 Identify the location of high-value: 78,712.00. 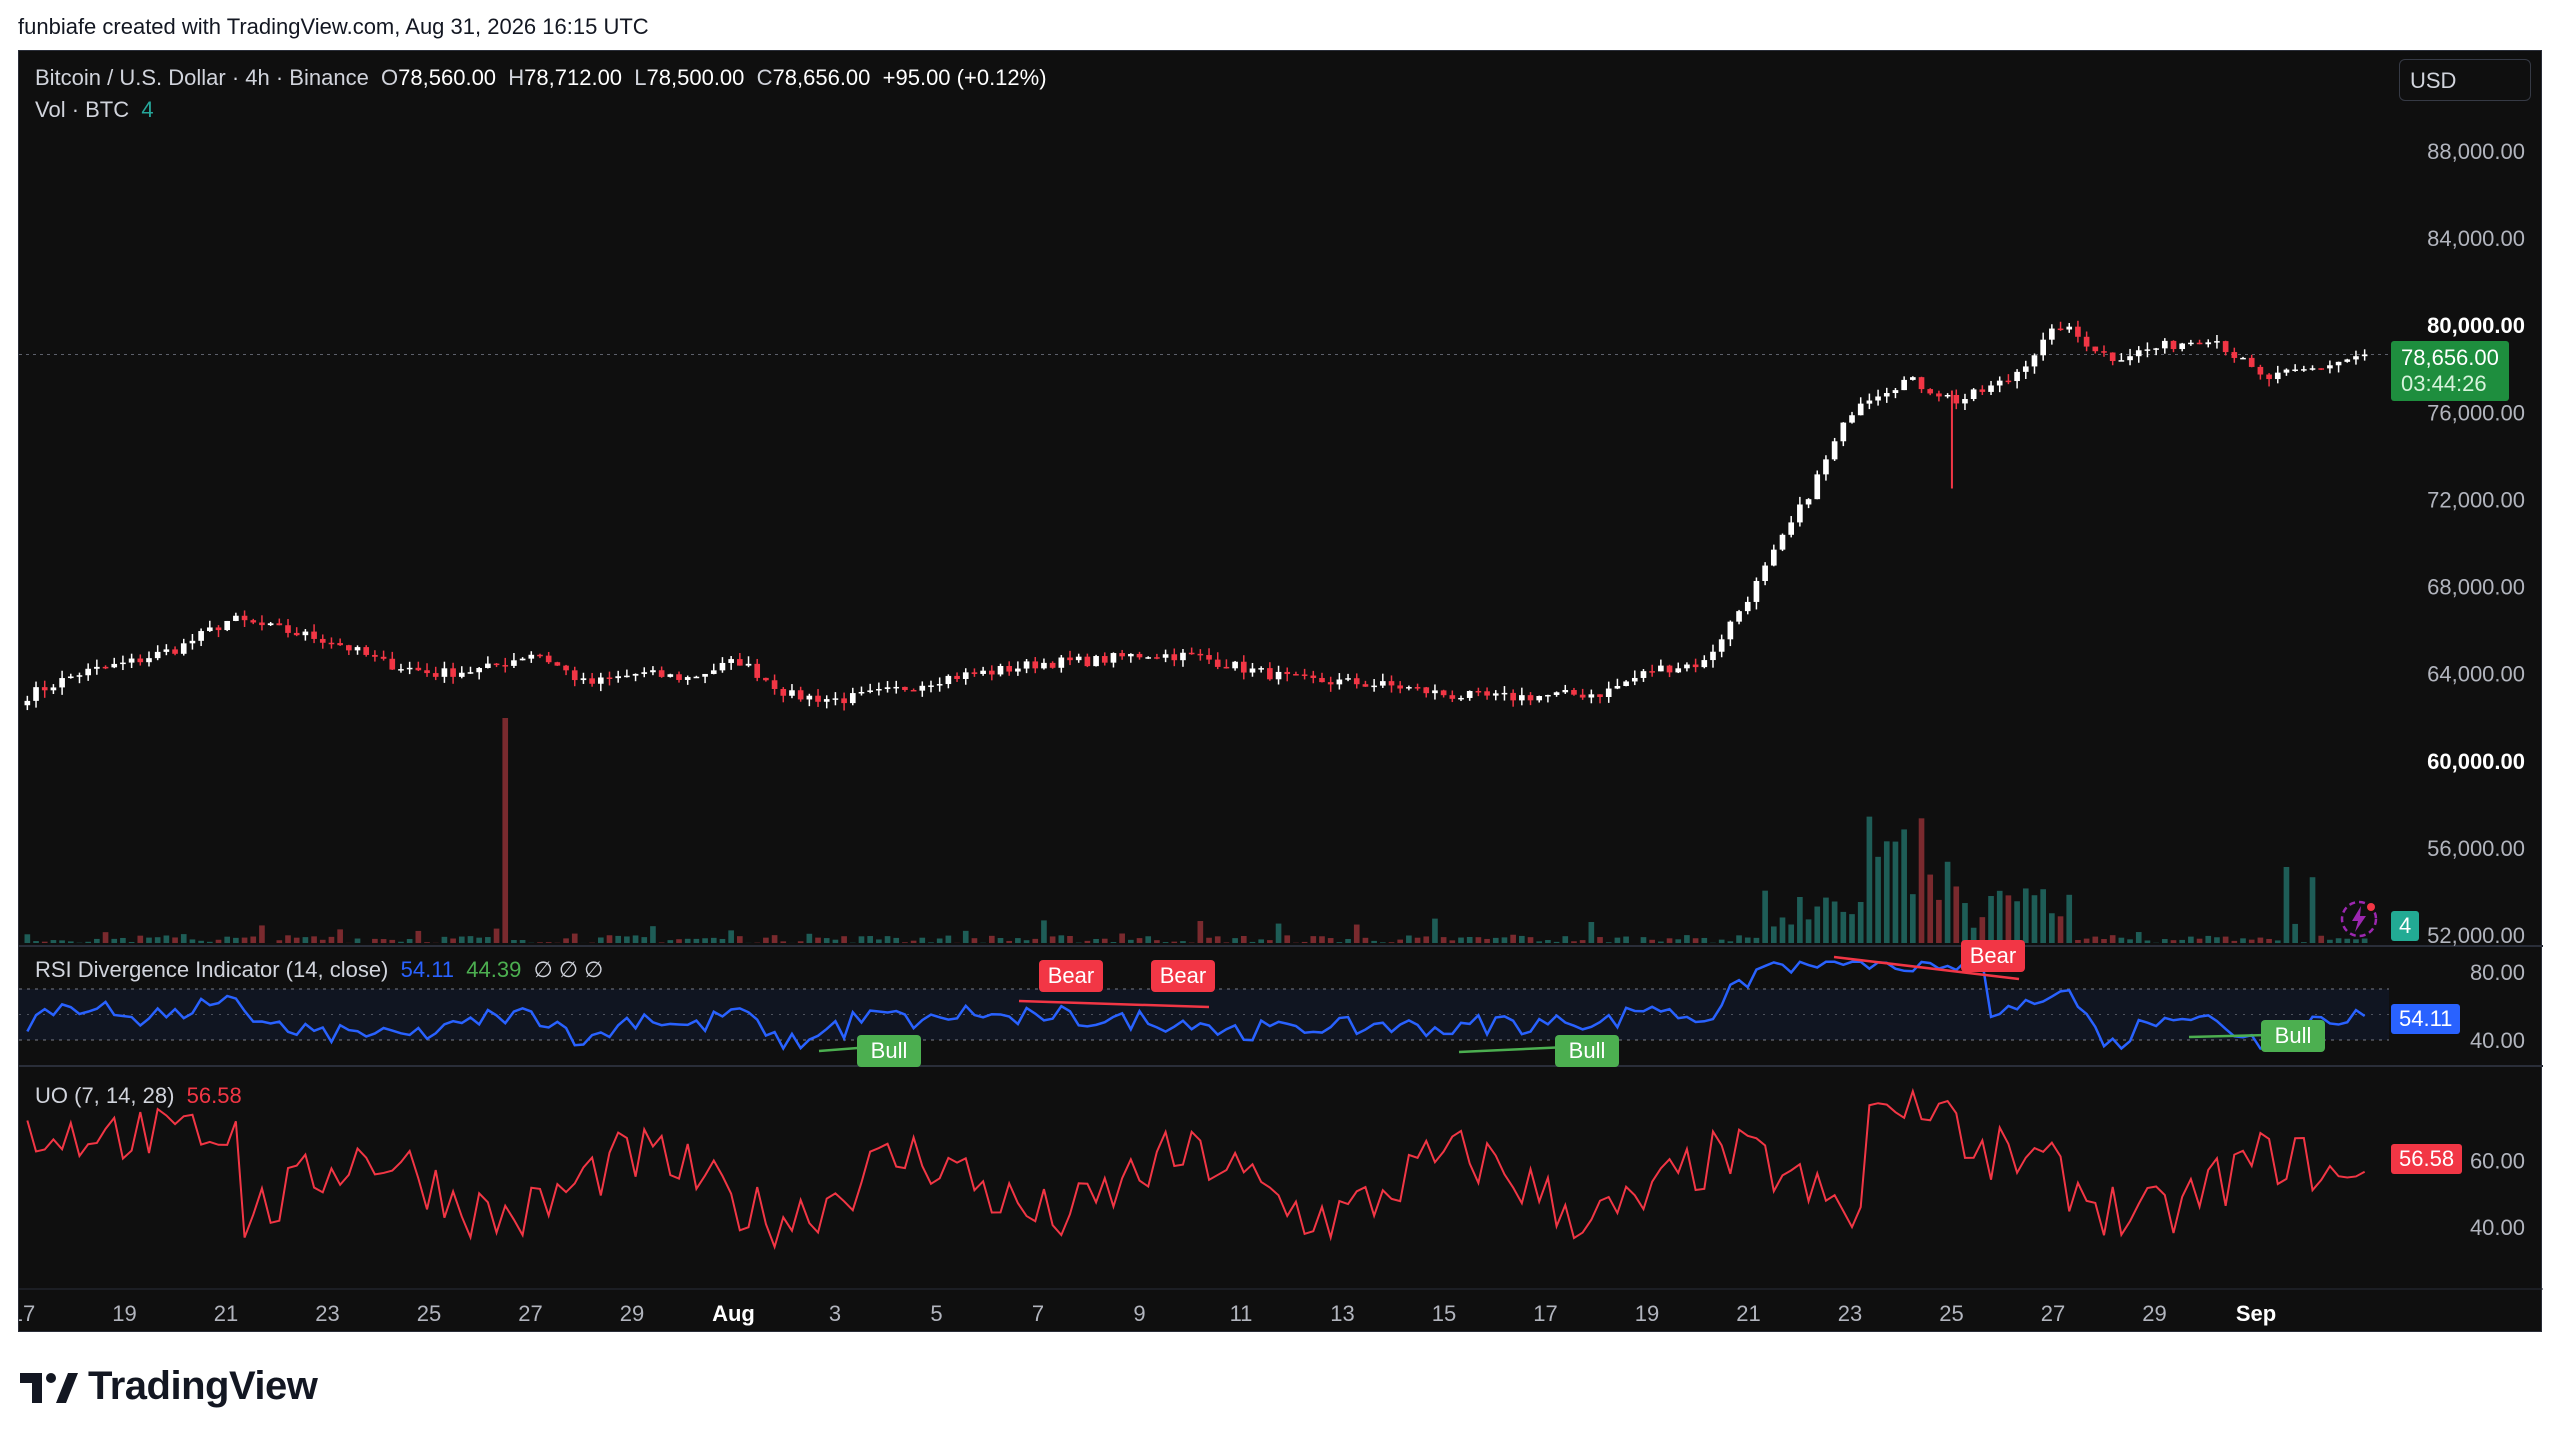
(573, 77).